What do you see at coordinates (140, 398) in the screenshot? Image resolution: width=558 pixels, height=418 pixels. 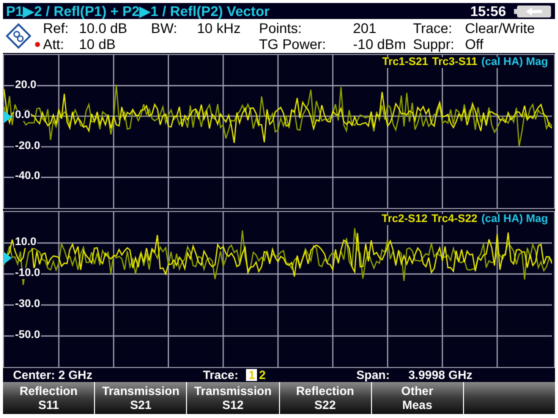 I see `softkey-button: Transmission S21` at bounding box center [140, 398].